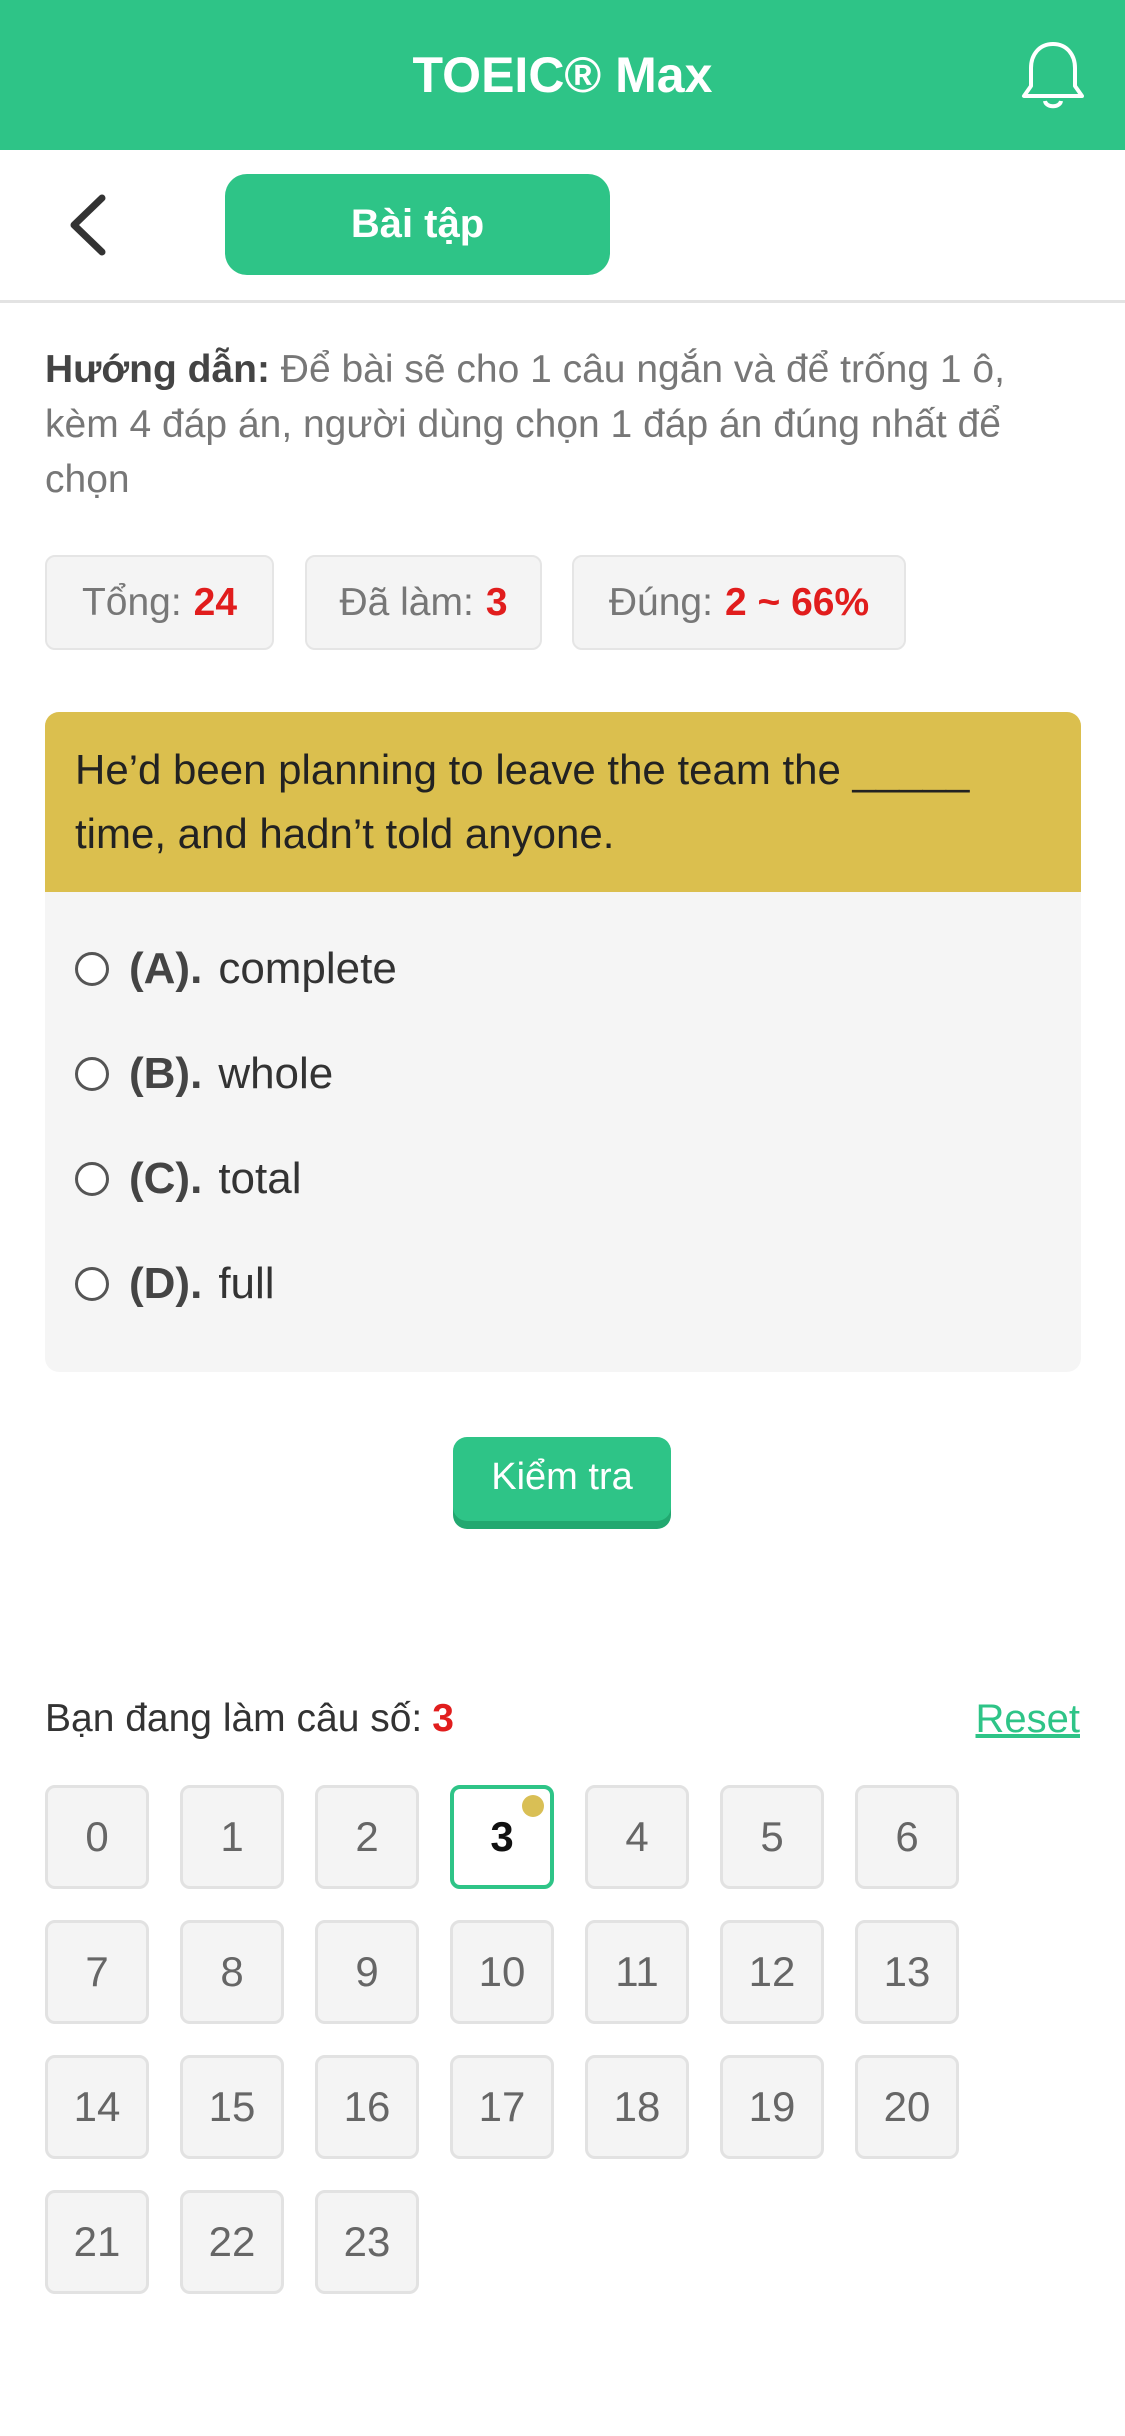 The height and width of the screenshot is (2436, 1125). I want to click on answered-marker-icon, so click(533, 1806).